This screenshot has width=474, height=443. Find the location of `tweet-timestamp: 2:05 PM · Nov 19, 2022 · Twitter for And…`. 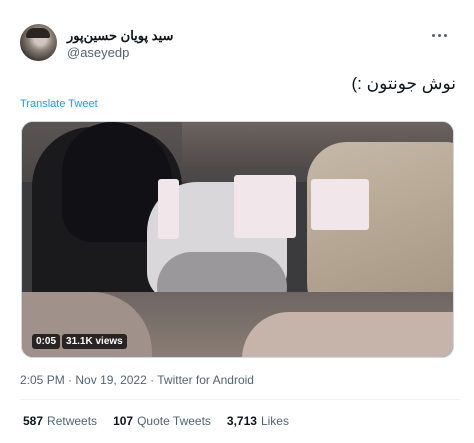

tweet-timestamp: 2:05 PM · Nov 19, 2022 · Twitter for And… is located at coordinates (137, 380).